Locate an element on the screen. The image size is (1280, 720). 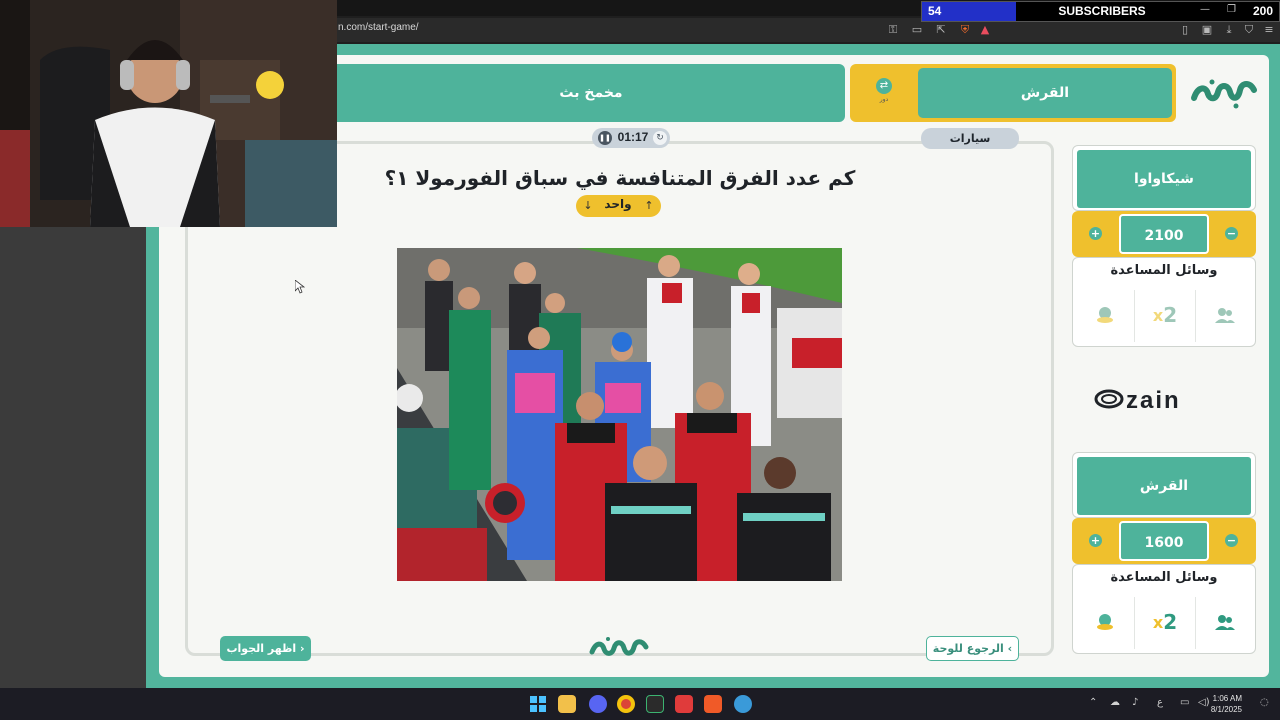
subscriber-goal: 200 is located at coordinates (1262, 11).